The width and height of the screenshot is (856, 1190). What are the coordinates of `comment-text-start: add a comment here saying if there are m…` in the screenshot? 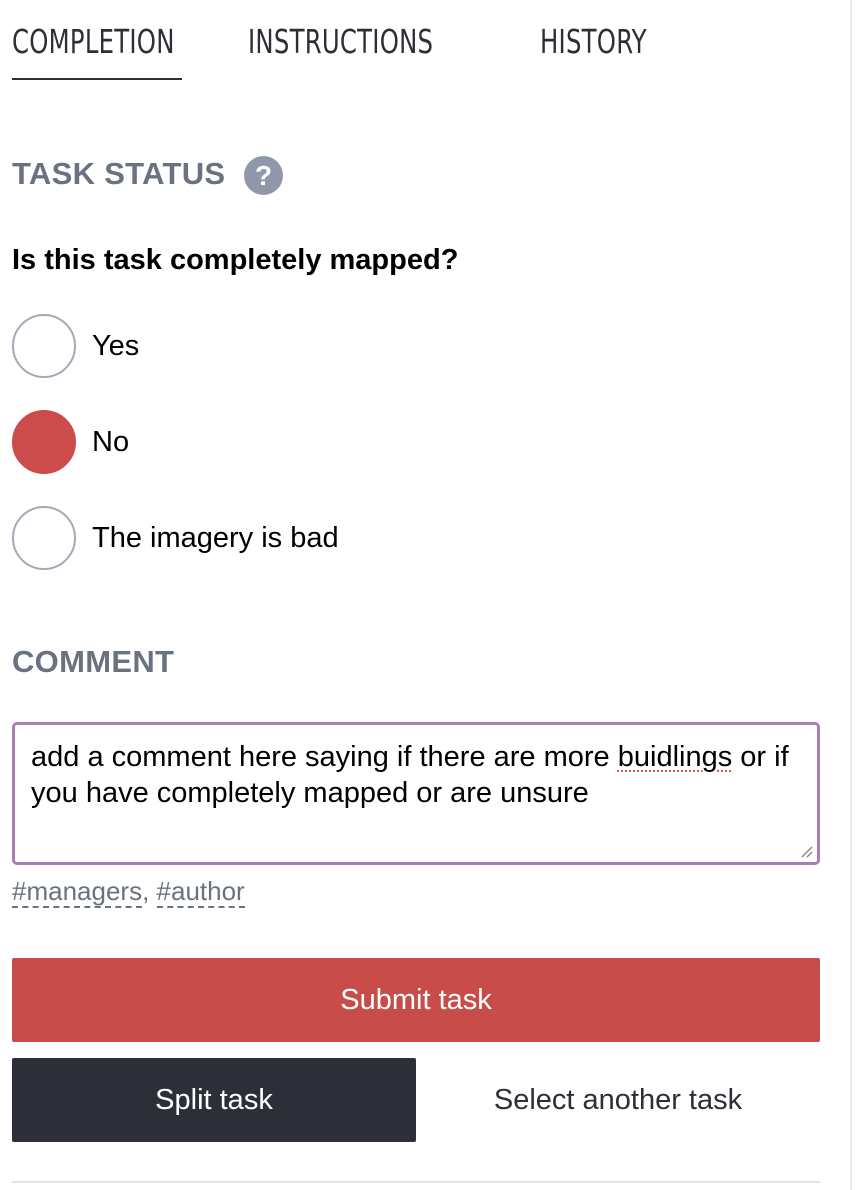 It's located at (324, 757).